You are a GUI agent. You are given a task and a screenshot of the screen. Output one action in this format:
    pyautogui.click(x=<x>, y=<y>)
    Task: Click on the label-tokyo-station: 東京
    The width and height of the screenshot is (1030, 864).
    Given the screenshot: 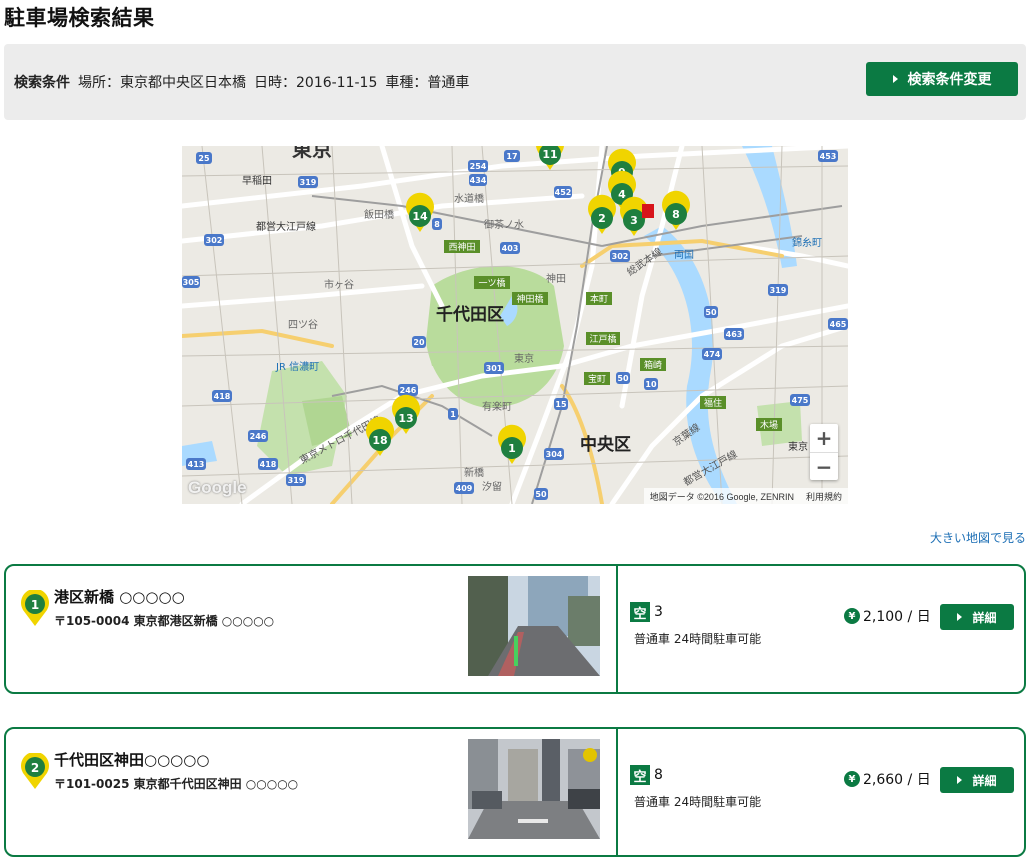 What is the action you would take?
    pyautogui.click(x=524, y=358)
    